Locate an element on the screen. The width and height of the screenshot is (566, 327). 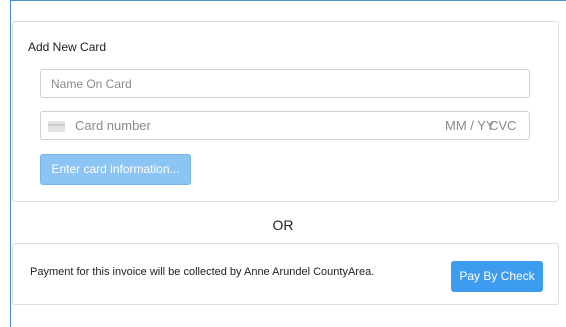
add-card-title: Add New Card is located at coordinates (67, 47).